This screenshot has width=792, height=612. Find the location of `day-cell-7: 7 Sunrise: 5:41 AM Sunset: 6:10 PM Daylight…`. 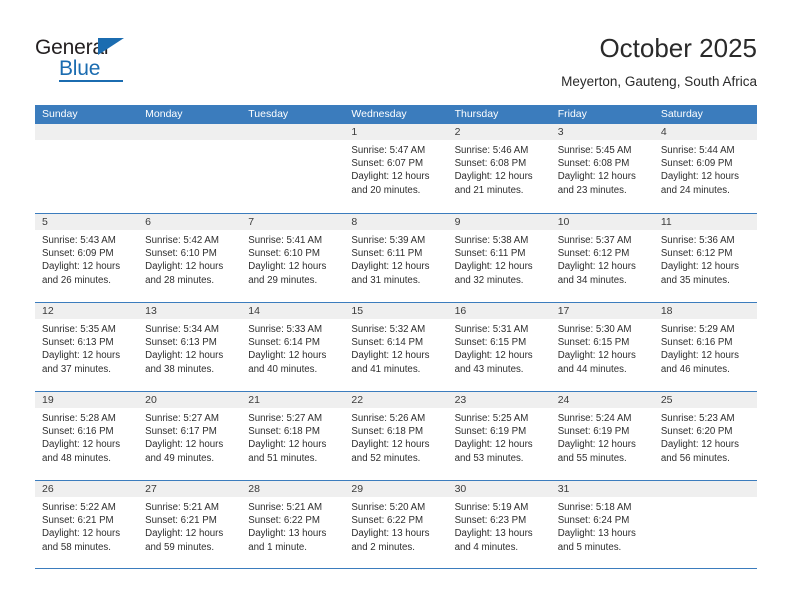

day-cell-7: 7 Sunrise: 5:41 AM Sunset: 6:10 PM Daylight… is located at coordinates (293, 258).